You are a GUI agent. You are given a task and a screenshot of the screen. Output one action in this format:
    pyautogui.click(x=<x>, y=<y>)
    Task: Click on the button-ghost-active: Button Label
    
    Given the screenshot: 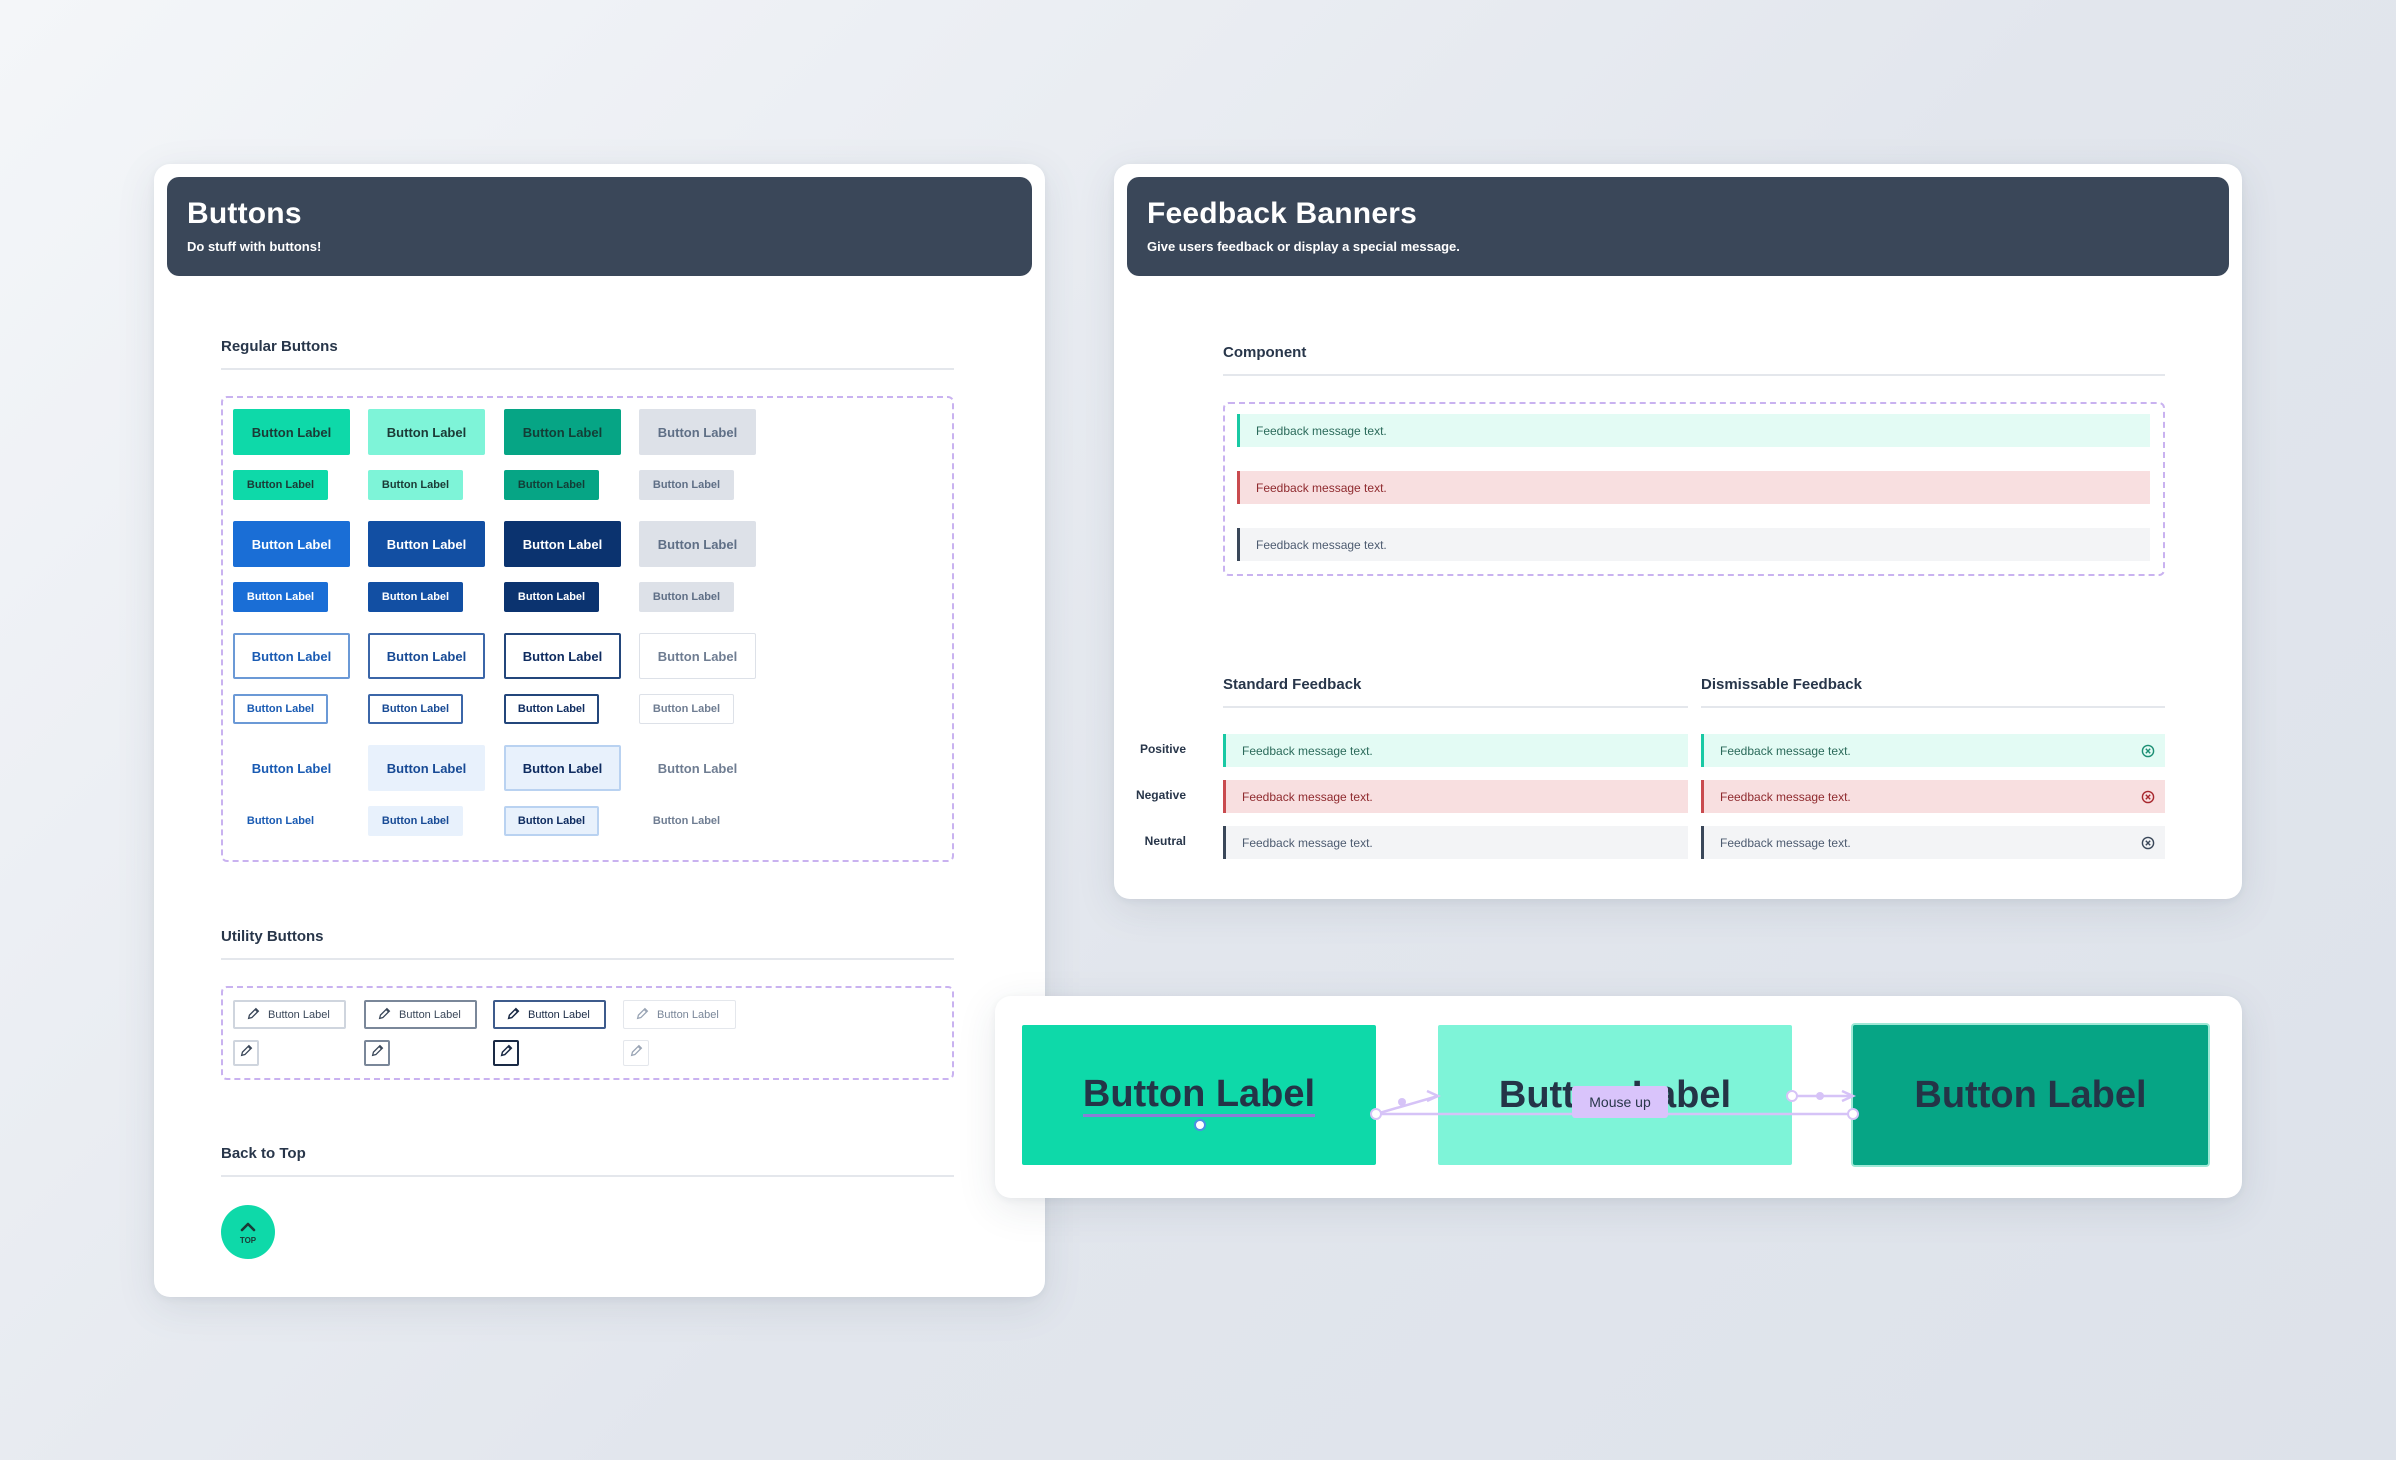 What is the action you would take?
    pyautogui.click(x=562, y=768)
    